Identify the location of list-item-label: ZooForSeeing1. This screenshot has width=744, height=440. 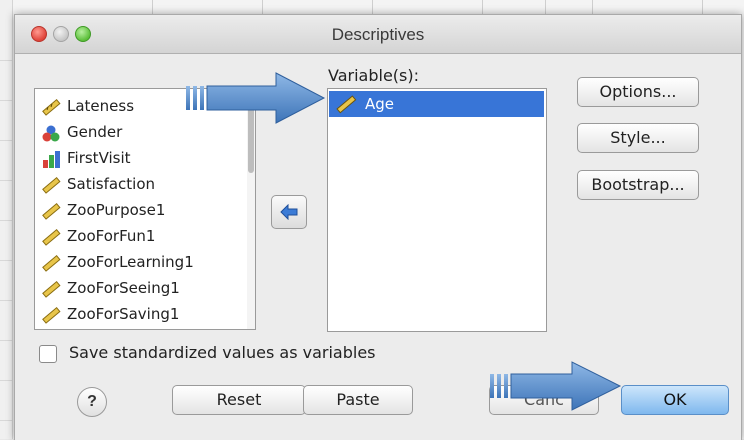
(123, 288).